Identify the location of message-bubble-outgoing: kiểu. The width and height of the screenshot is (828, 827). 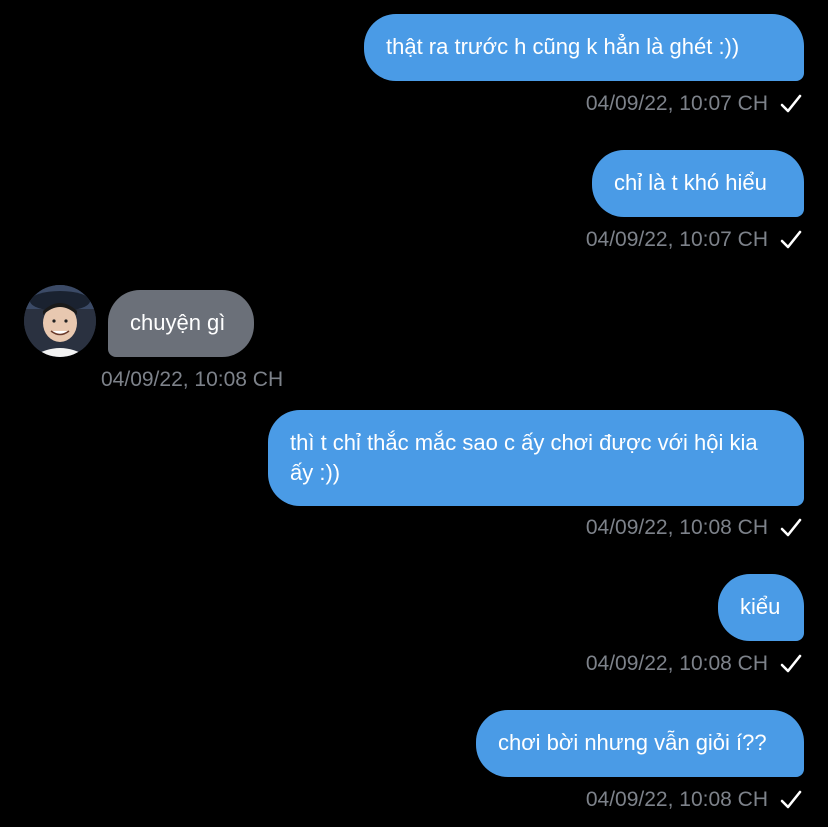
(761, 607).